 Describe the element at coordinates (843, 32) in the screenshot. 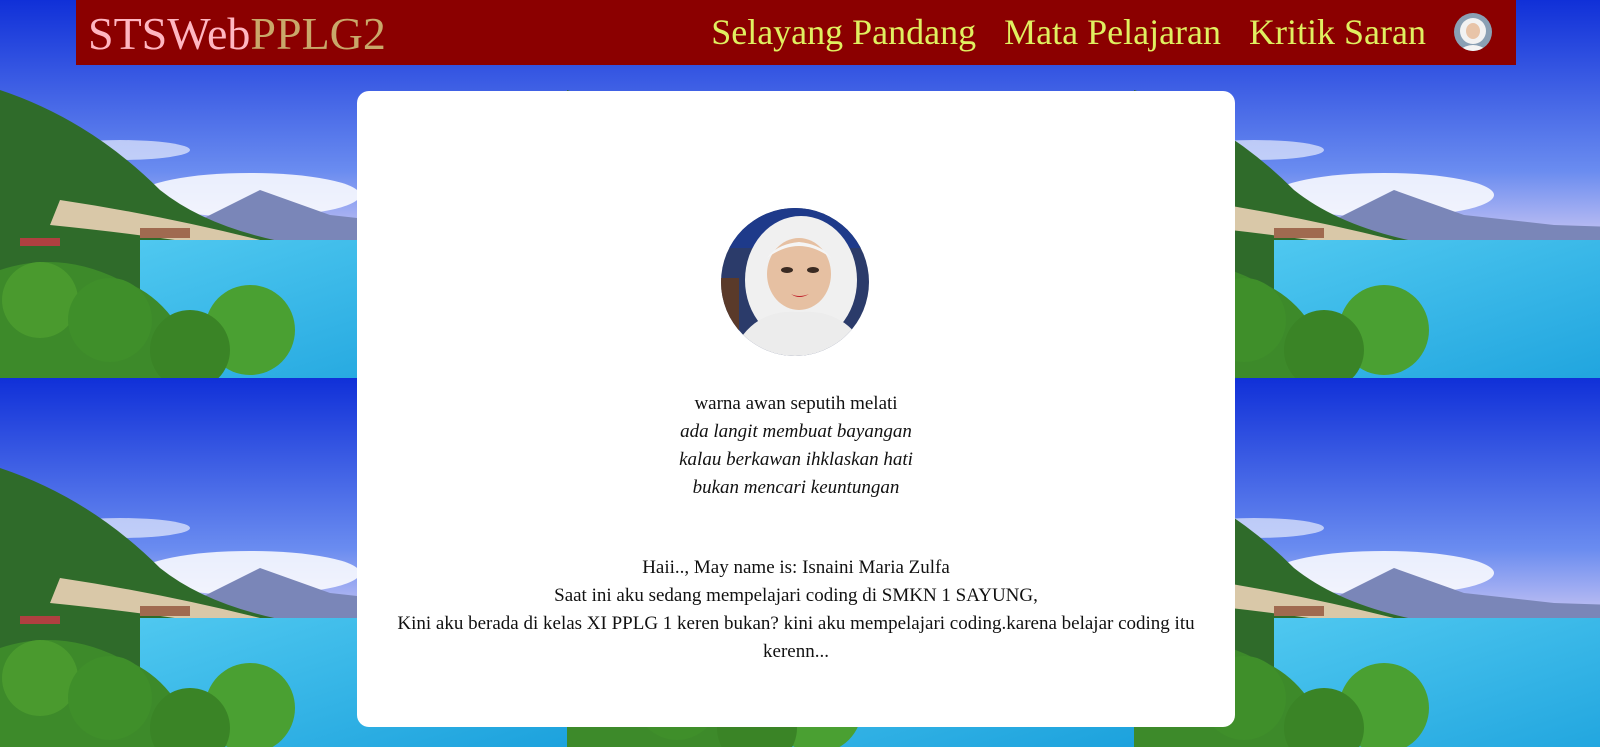

I see `nav-selayang-pandang: Selayang Pandang` at that location.